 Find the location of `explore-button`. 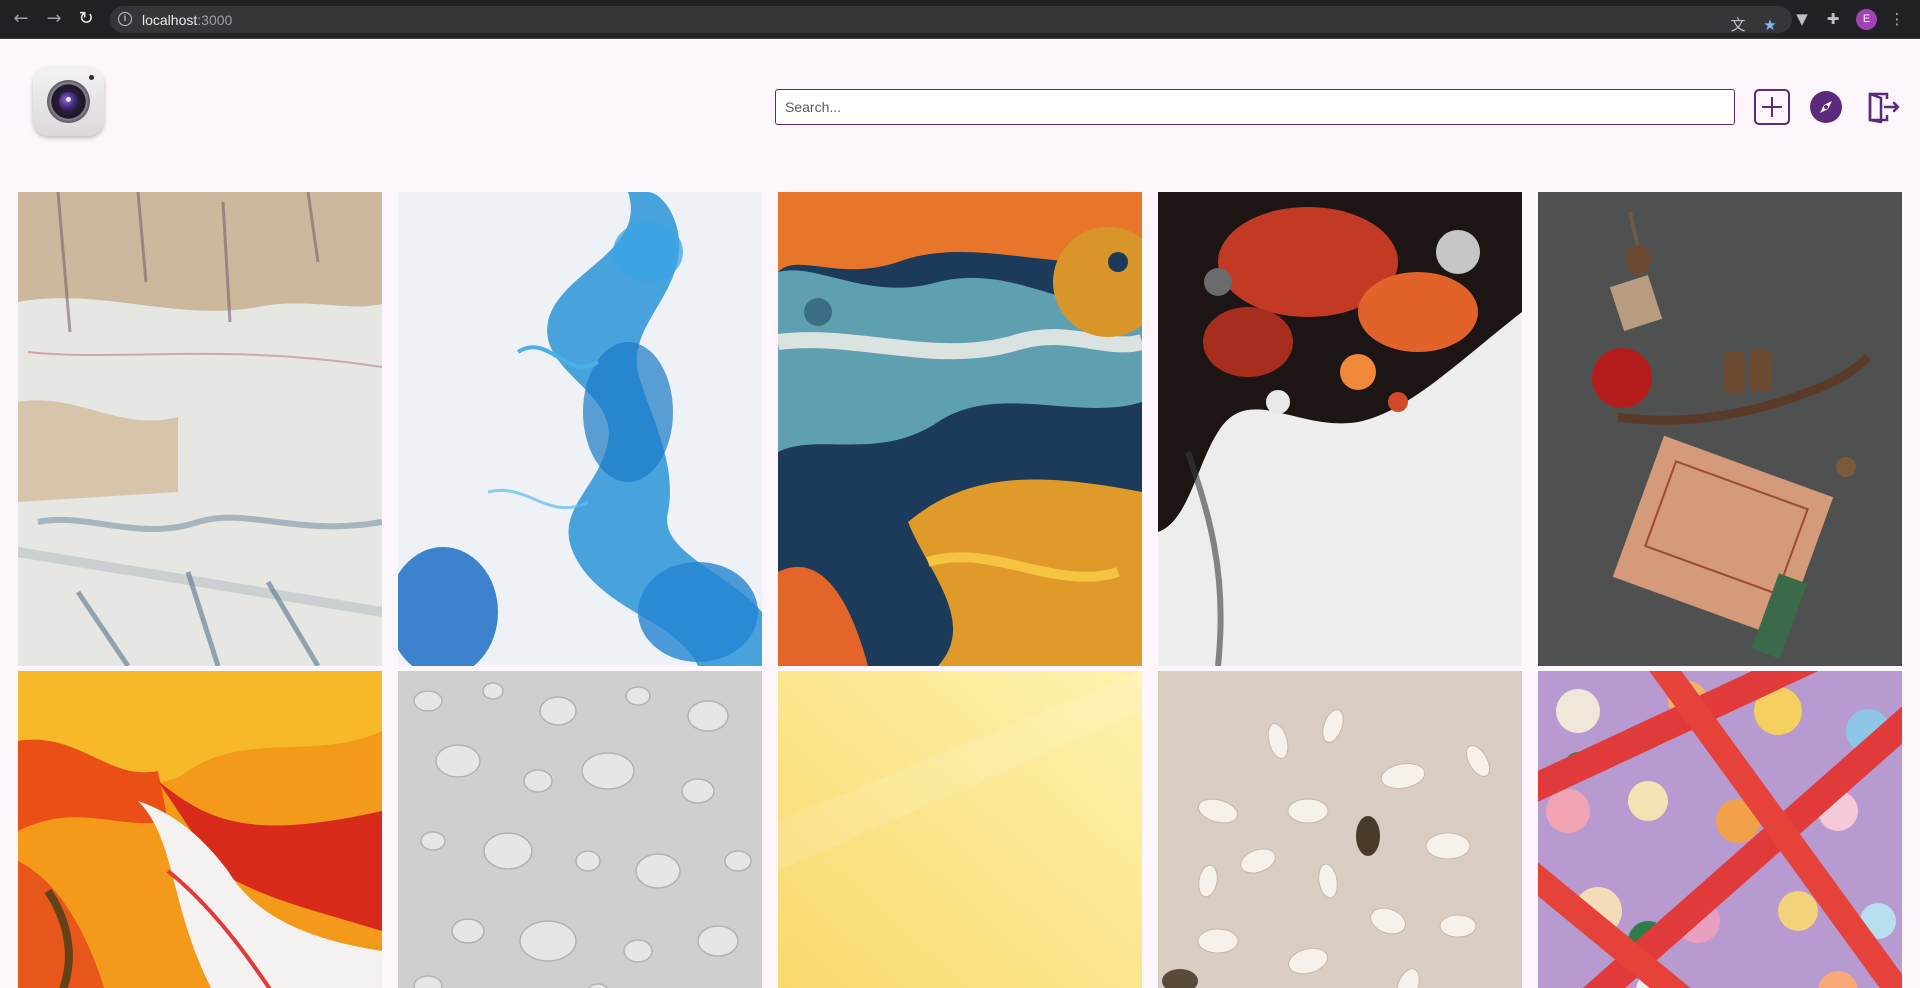

explore-button is located at coordinates (1826, 107).